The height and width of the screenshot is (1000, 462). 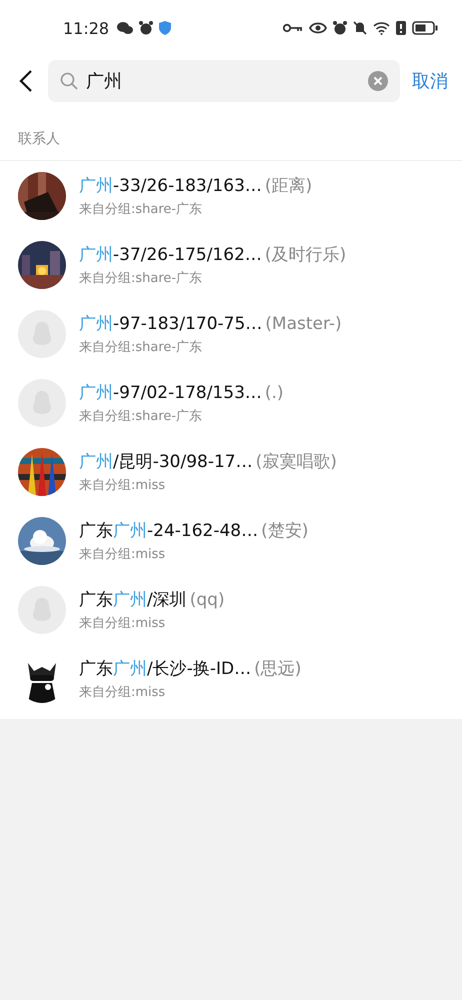 What do you see at coordinates (318, 28) in the screenshot?
I see `eye-icon` at bounding box center [318, 28].